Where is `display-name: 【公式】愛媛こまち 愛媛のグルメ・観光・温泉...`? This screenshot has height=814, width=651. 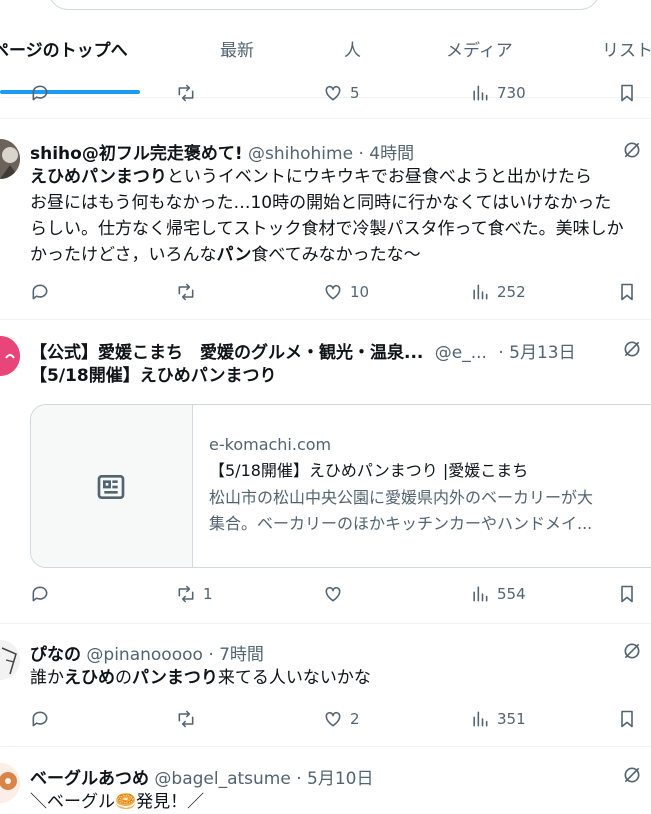 display-name: 【公式】愛媛こまち 愛媛のグルメ・観光・温泉... is located at coordinates (226, 353).